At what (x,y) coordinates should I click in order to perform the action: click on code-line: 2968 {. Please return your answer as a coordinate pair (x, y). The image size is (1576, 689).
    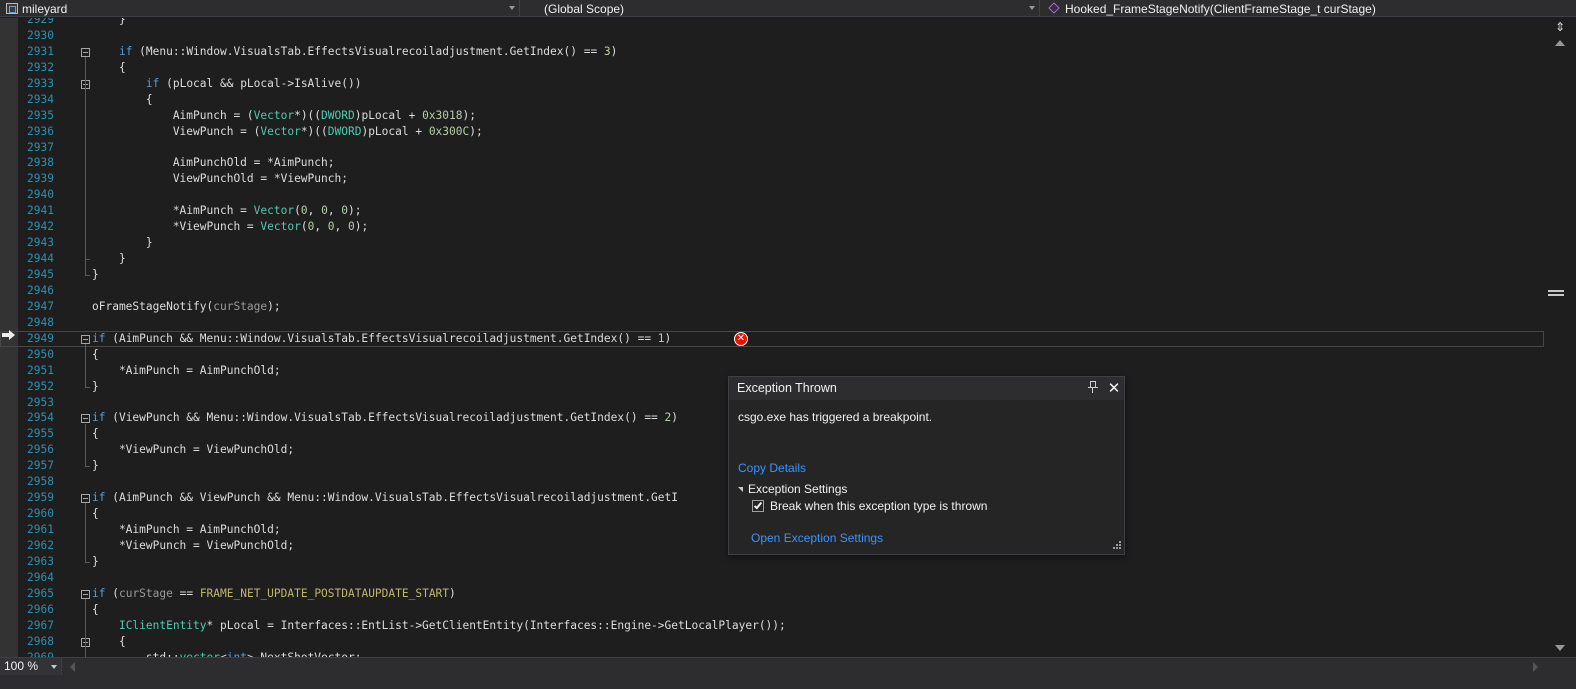
    Looking at the image, I should click on (772, 642).